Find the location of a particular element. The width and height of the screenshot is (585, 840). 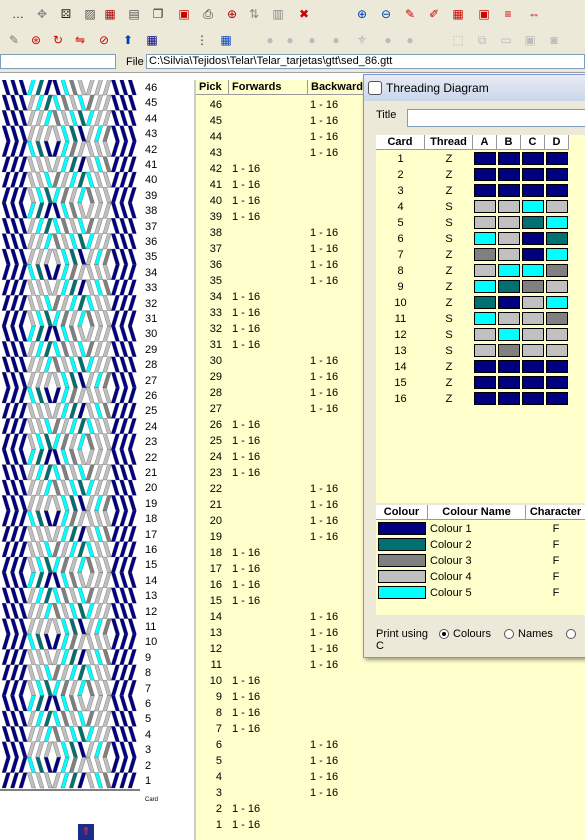

pencil-icon: ✎ is located at coordinates (14, 40).